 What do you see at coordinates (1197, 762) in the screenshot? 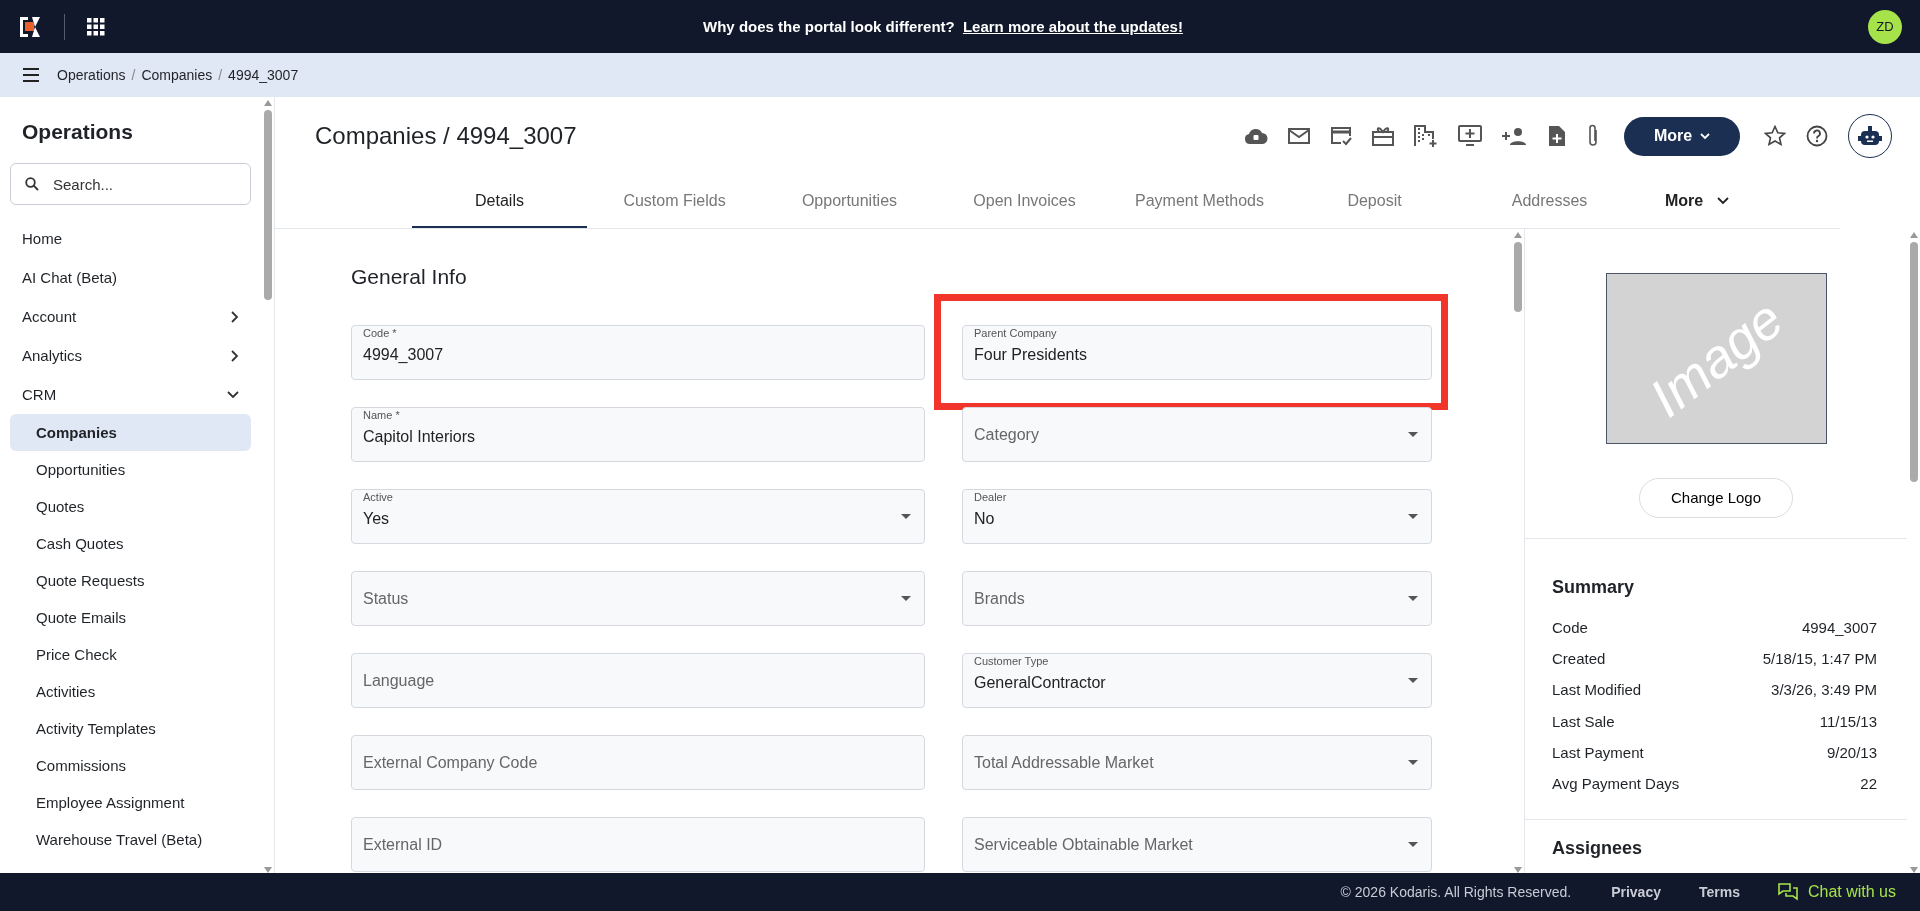
I see `dropdown-field: Total Addressable Market` at bounding box center [1197, 762].